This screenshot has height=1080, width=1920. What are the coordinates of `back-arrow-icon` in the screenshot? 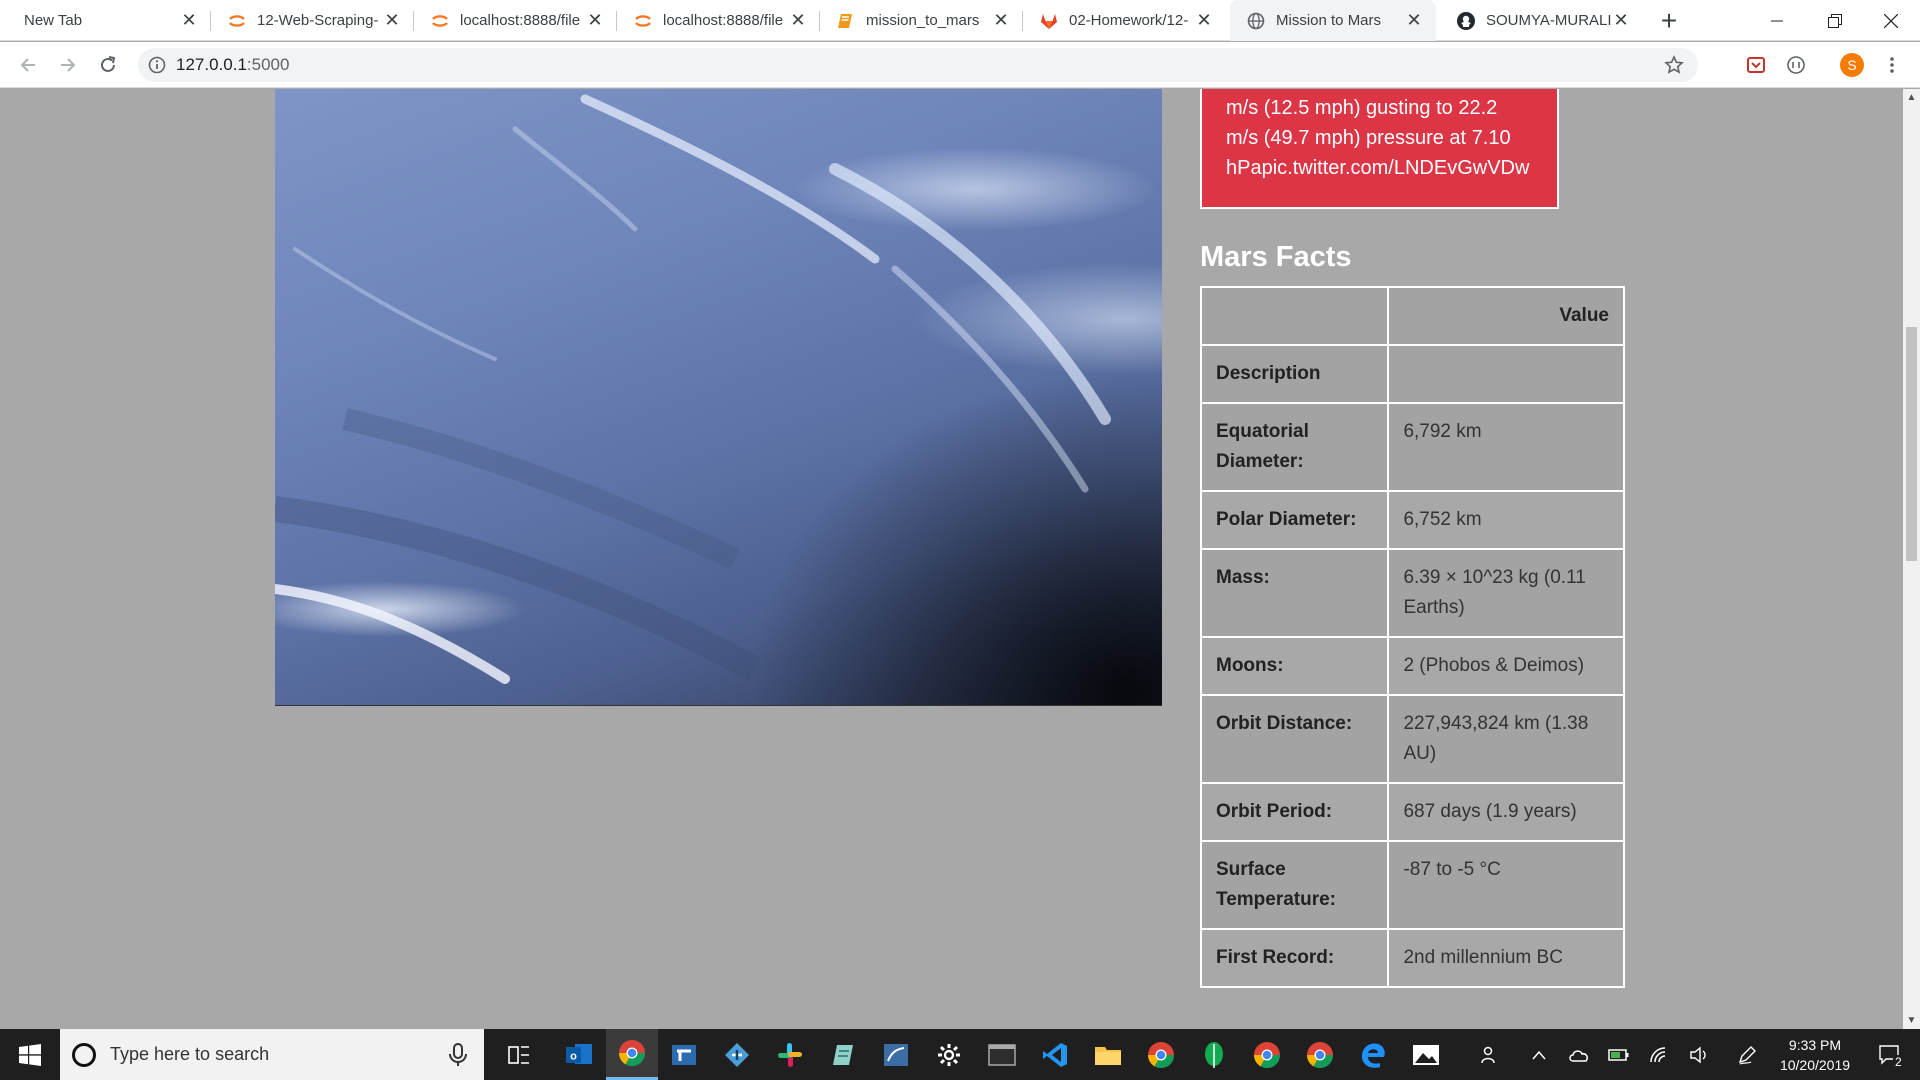 It's located at (27, 65).